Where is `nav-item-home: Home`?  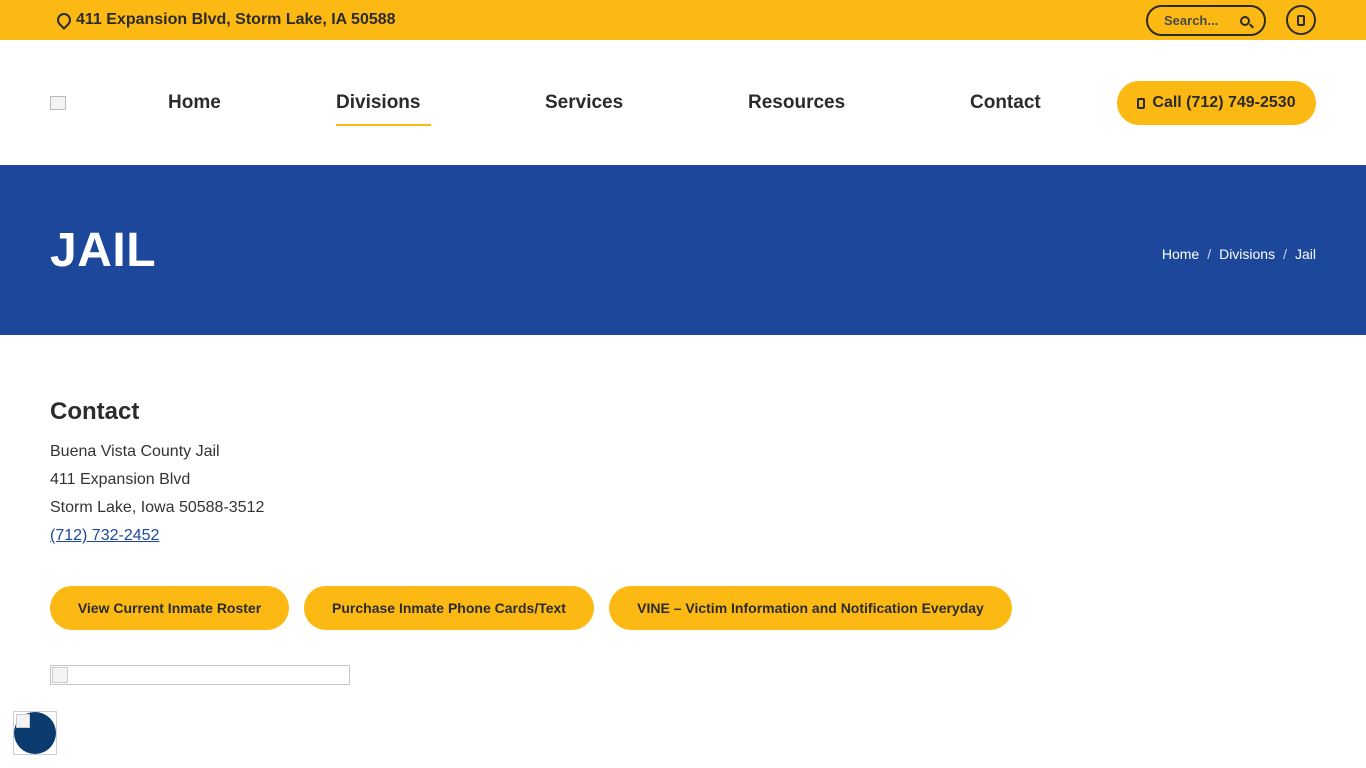 nav-item-home: Home is located at coordinates (194, 103).